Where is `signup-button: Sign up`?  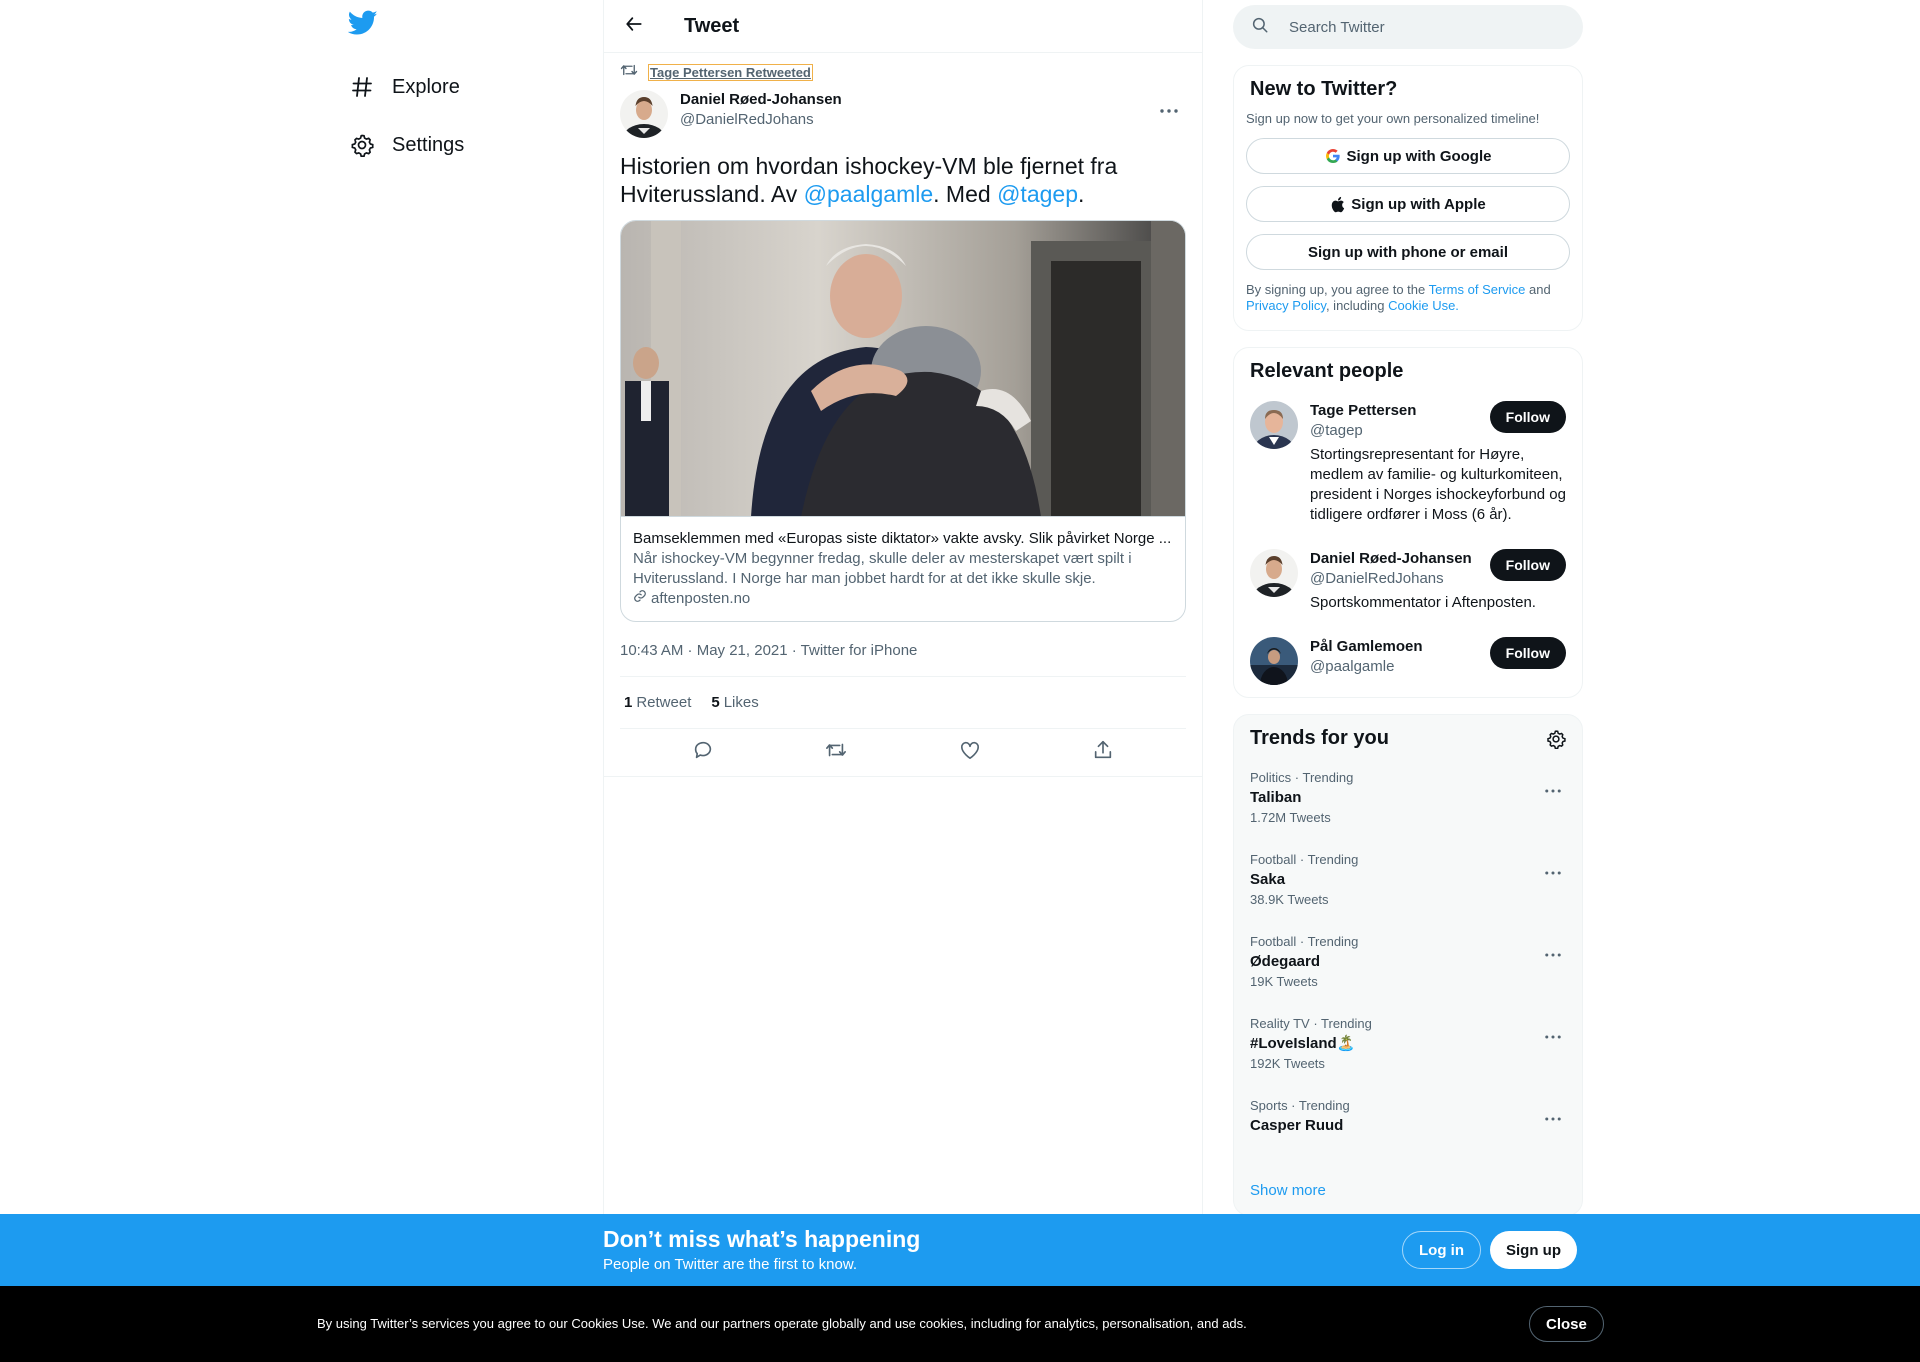 signup-button: Sign up is located at coordinates (1533, 1250).